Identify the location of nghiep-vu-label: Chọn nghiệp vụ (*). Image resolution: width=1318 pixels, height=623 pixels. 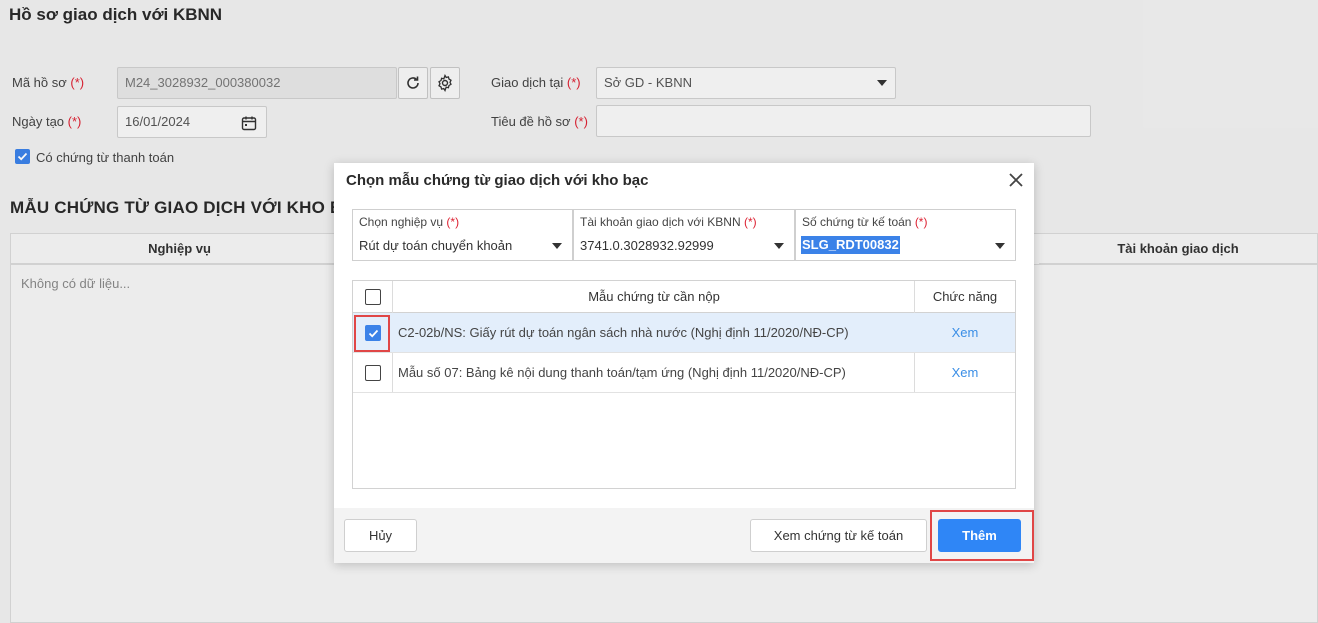
(409, 222).